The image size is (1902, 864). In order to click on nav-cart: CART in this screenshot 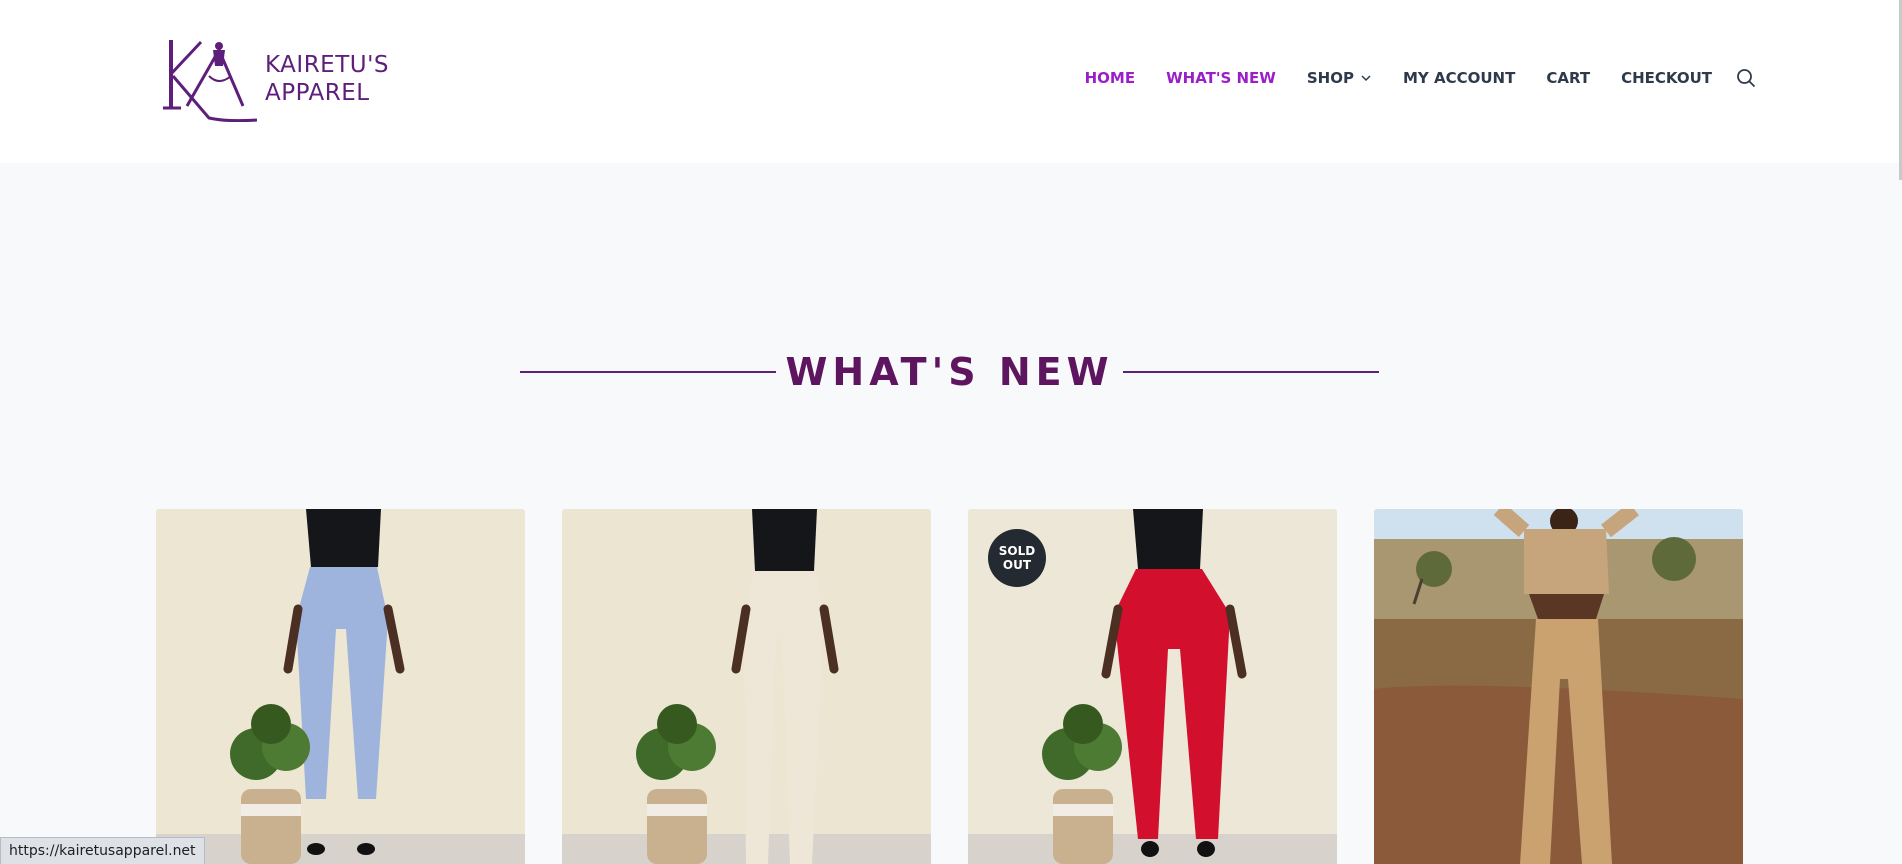, I will do `click(1568, 78)`.